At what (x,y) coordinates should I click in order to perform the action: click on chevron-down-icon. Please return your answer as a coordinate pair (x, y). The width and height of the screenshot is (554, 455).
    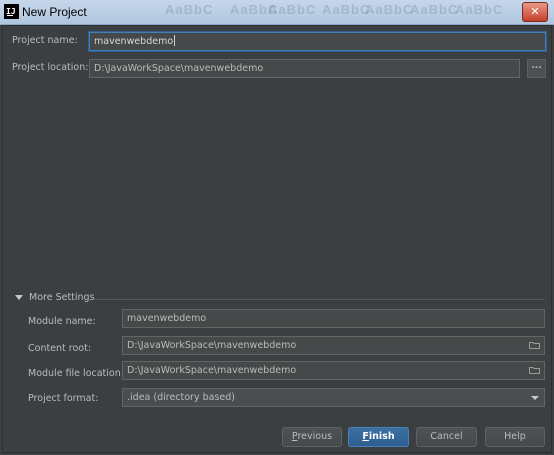
    Looking at the image, I should click on (535, 398).